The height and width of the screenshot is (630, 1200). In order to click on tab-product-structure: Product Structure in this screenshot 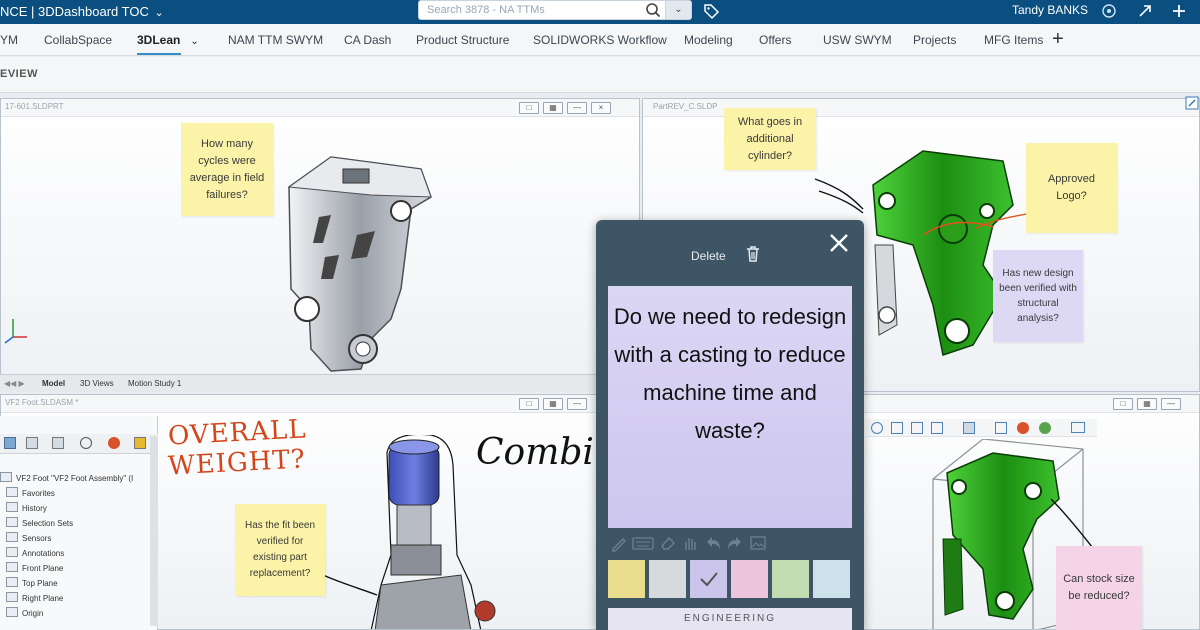, I will do `click(462, 40)`.